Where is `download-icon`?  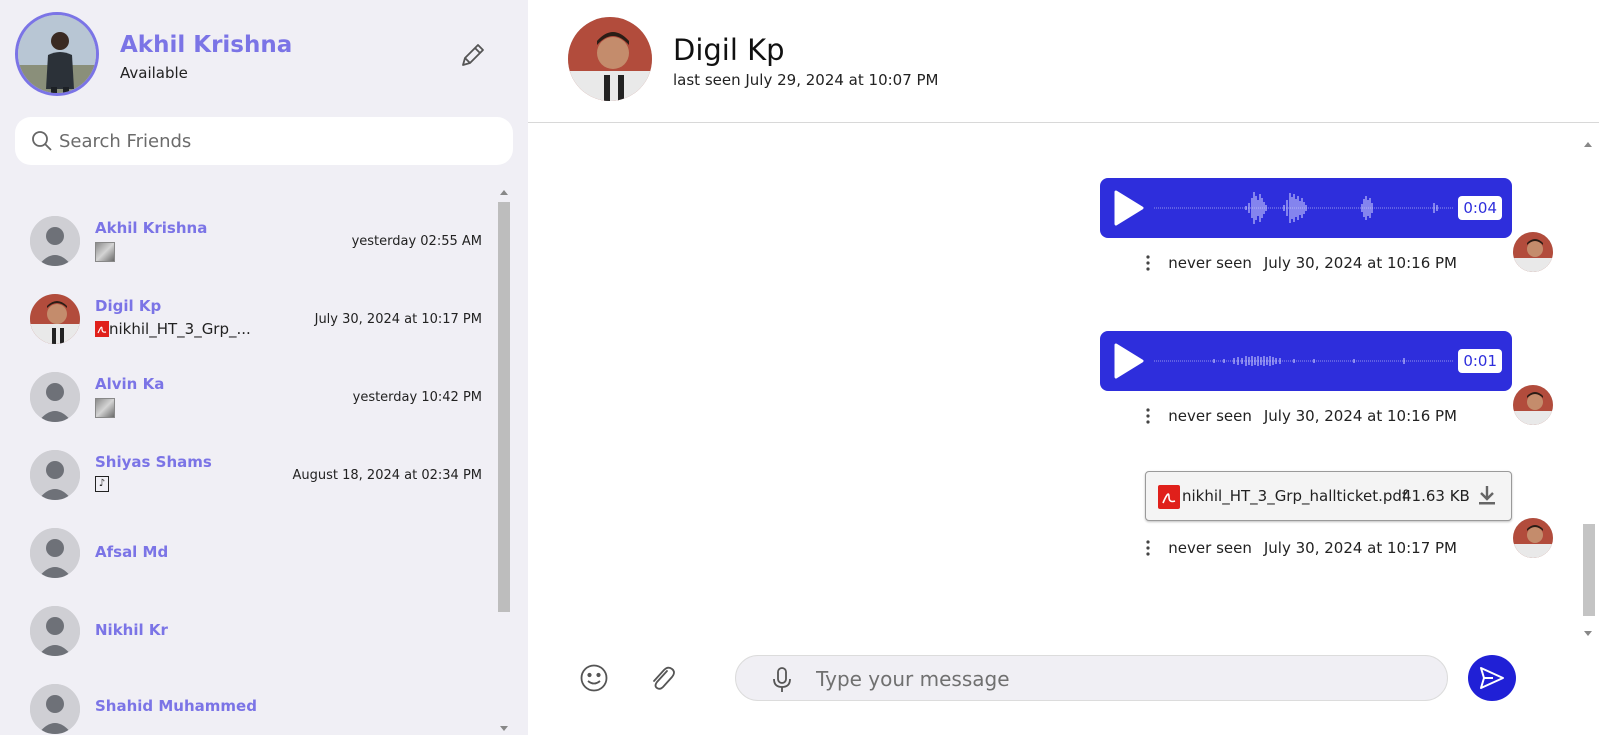
download-icon is located at coordinates (1487, 495).